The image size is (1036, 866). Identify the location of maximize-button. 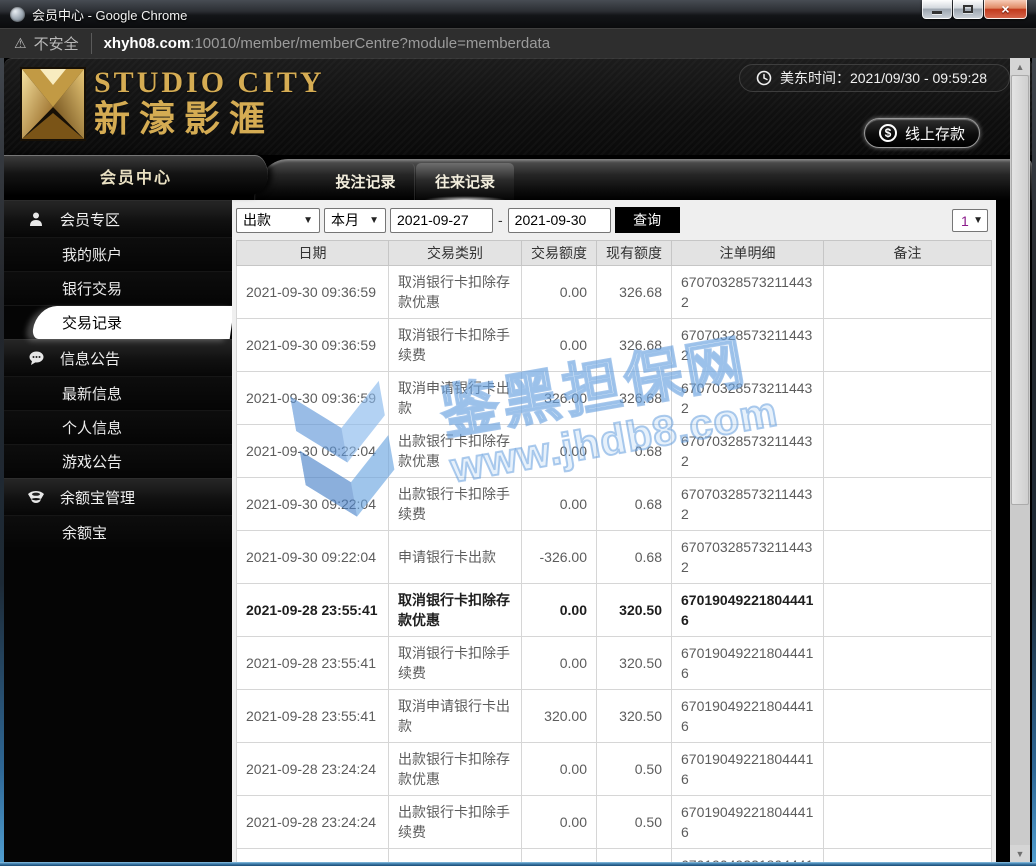
(968, 9).